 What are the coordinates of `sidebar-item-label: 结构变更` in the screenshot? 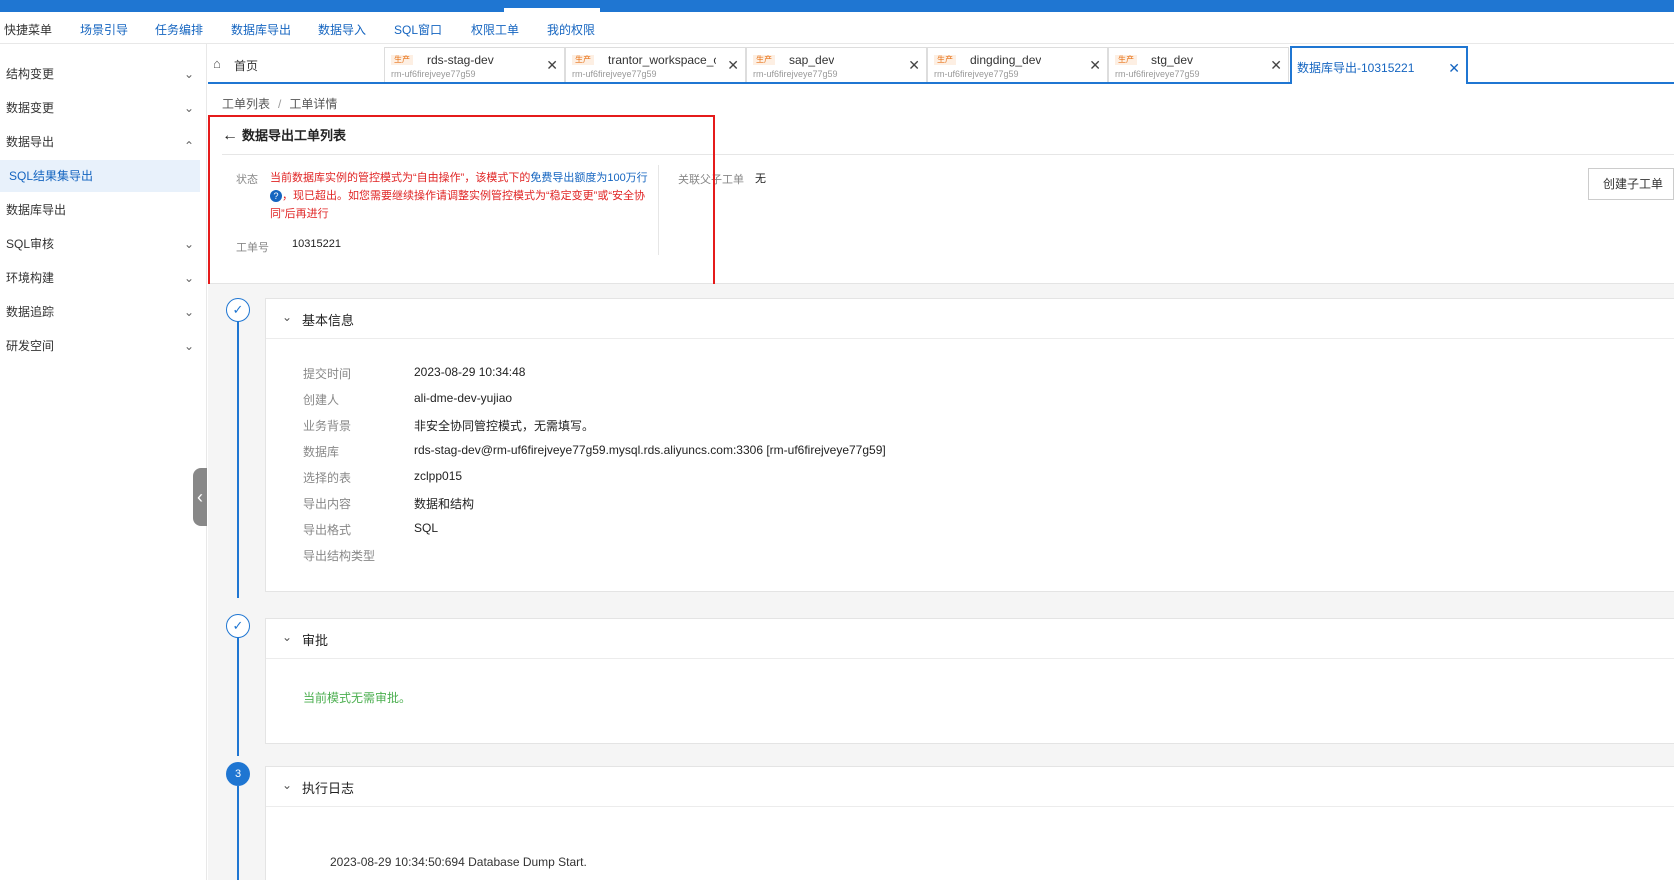 It's located at (30, 74).